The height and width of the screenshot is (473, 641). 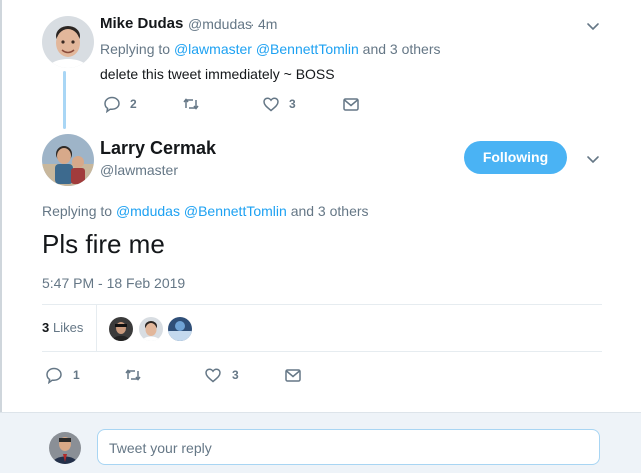 I want to click on mention-link: @mdudas, so click(x=148, y=211).